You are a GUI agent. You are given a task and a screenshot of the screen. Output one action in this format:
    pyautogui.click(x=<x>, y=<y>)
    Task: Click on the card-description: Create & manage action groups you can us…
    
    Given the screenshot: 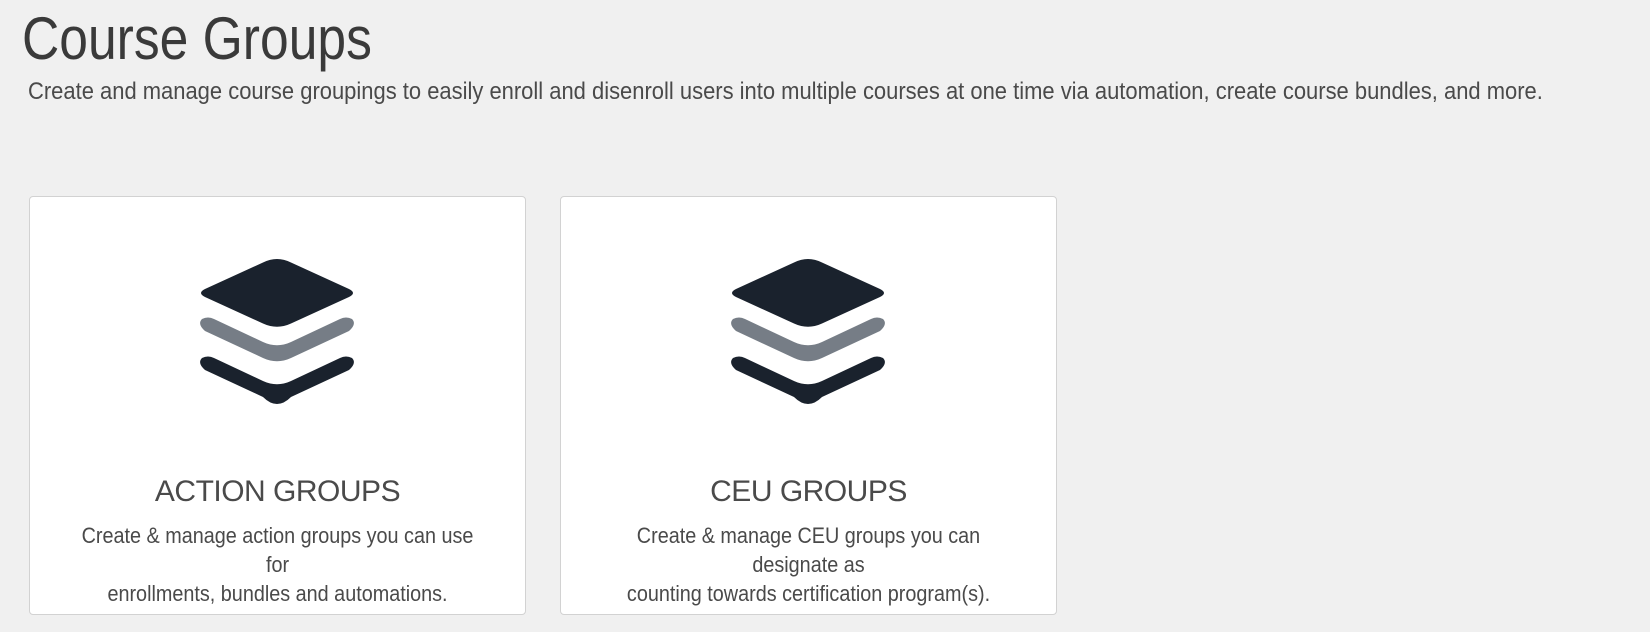 What is the action you would take?
    pyautogui.click(x=278, y=564)
    